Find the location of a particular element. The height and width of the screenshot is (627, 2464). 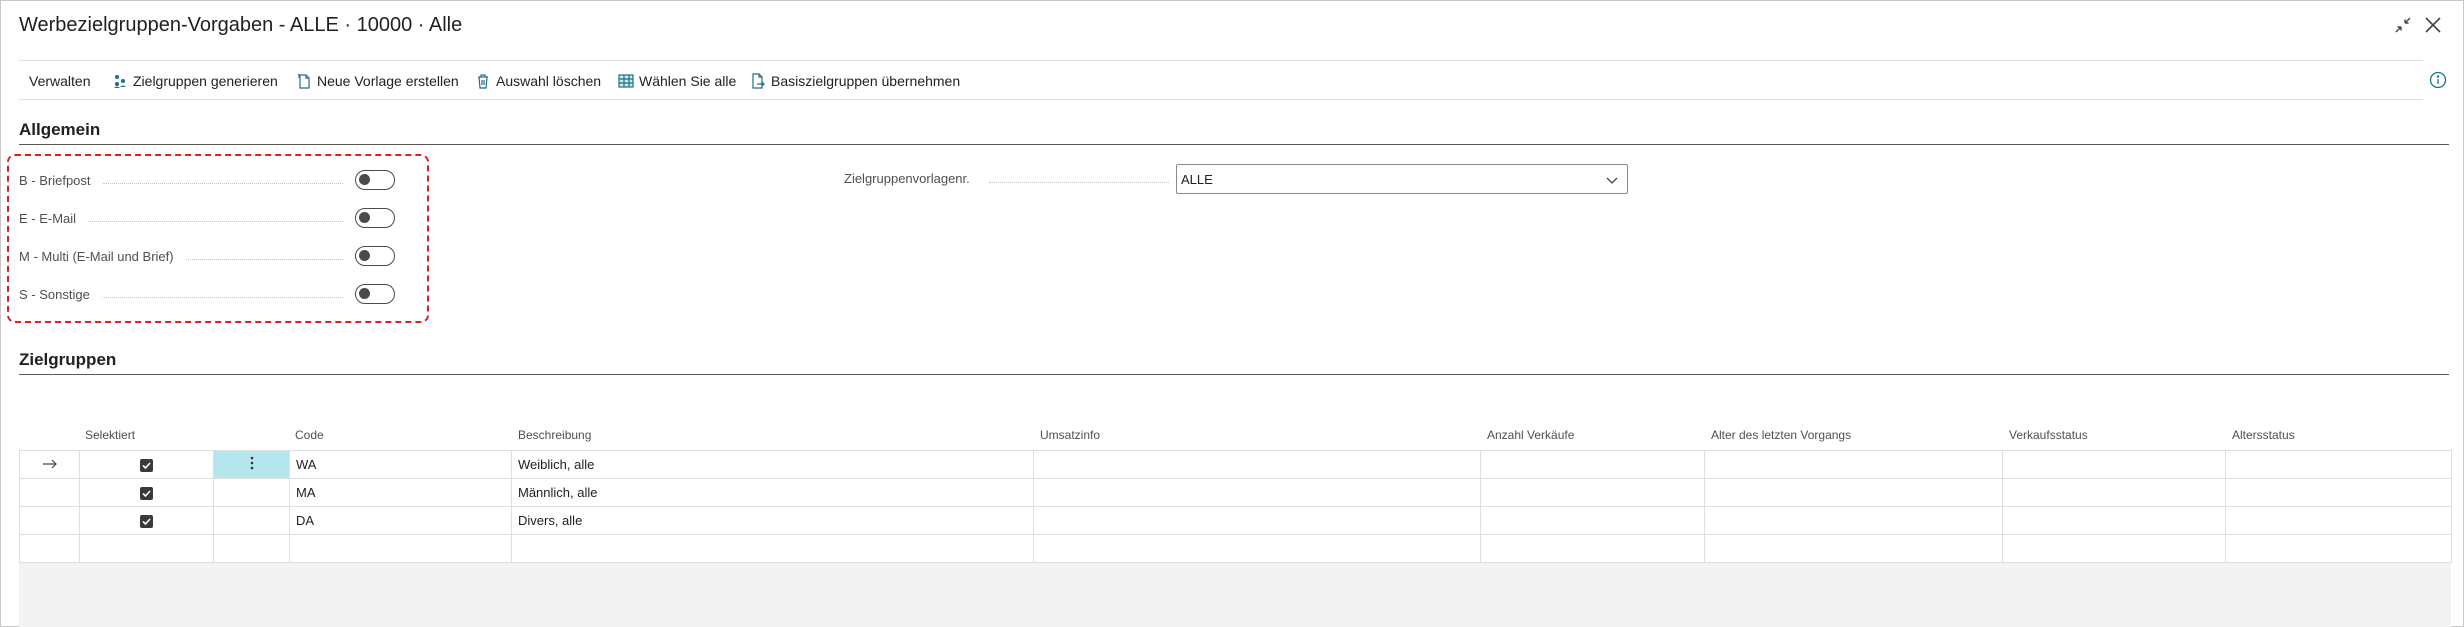

column-header-sales-count: Anzahl Verkäufe is located at coordinates (1530, 435).